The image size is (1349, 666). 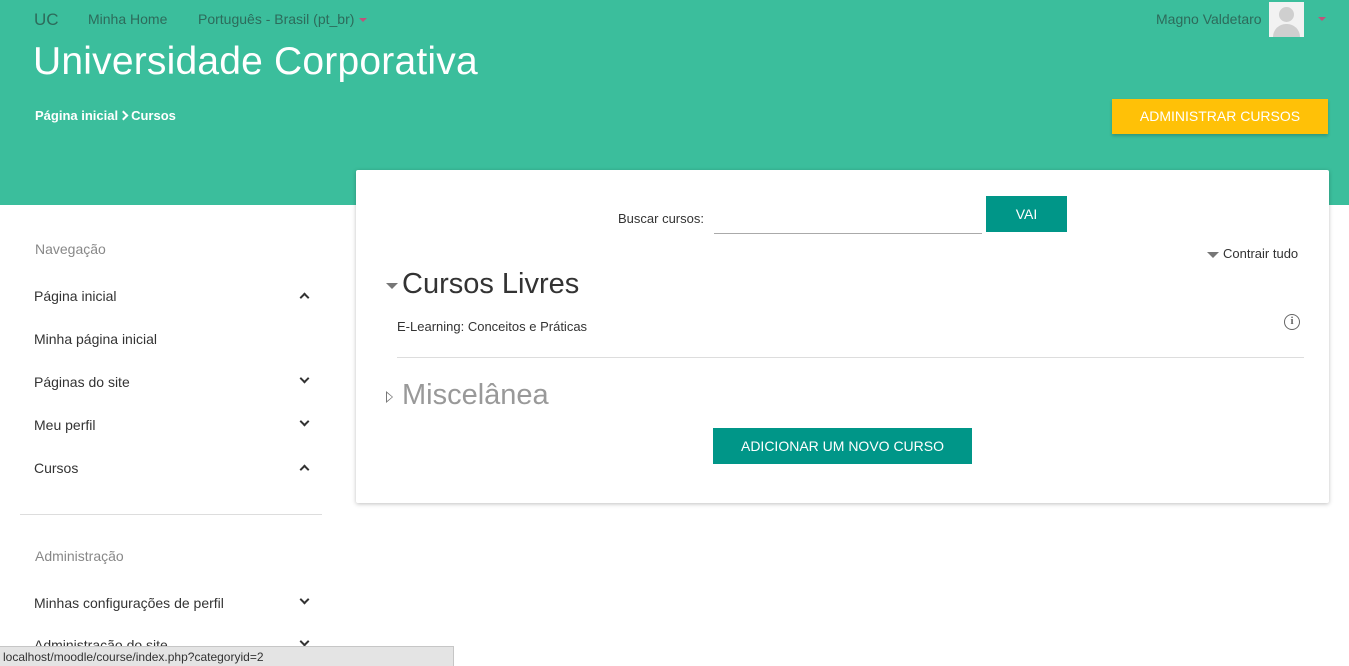 I want to click on category-cursos-livres: Cursos Livres, so click(x=482, y=284).